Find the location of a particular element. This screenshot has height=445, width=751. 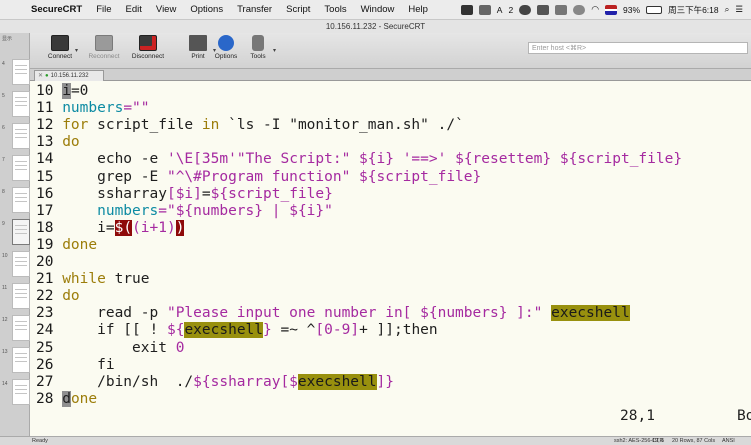

code-token: [$i] is located at coordinates (184, 193).